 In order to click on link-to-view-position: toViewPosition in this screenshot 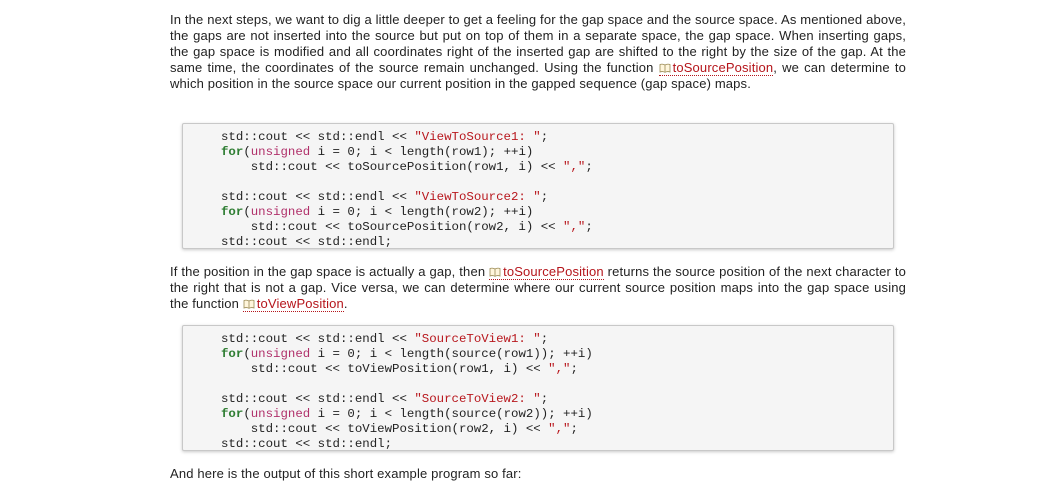, I will do `click(293, 304)`.